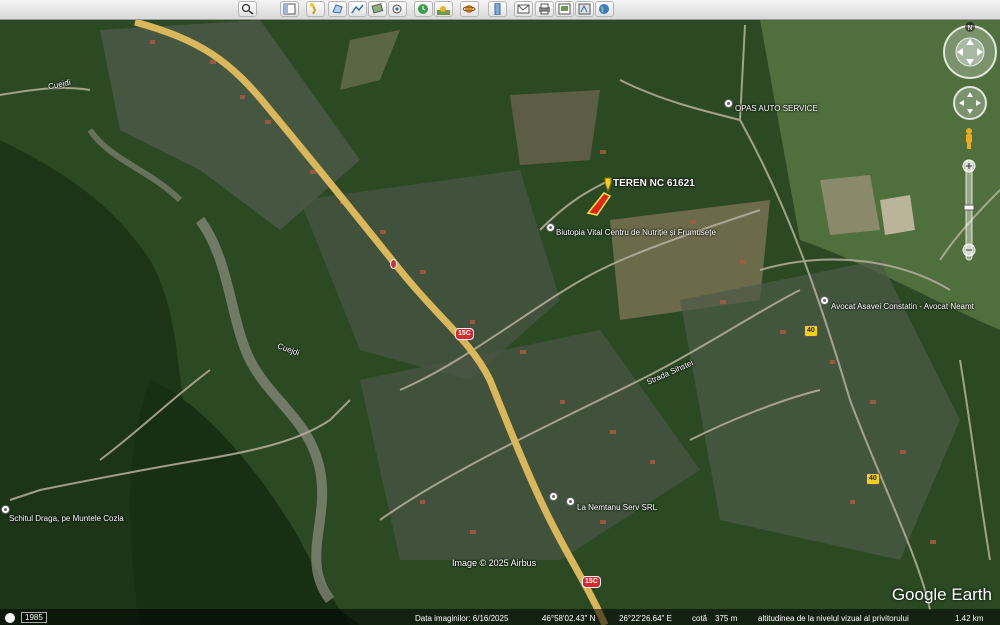 The height and width of the screenshot is (625, 1000). Describe the element at coordinates (726, 618) in the screenshot. I see `elevation-value: 375 m` at that location.